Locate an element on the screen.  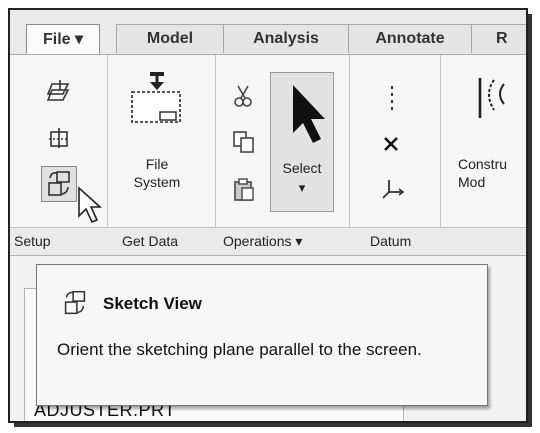
tab-annotate: Annotate is located at coordinates (410, 38).